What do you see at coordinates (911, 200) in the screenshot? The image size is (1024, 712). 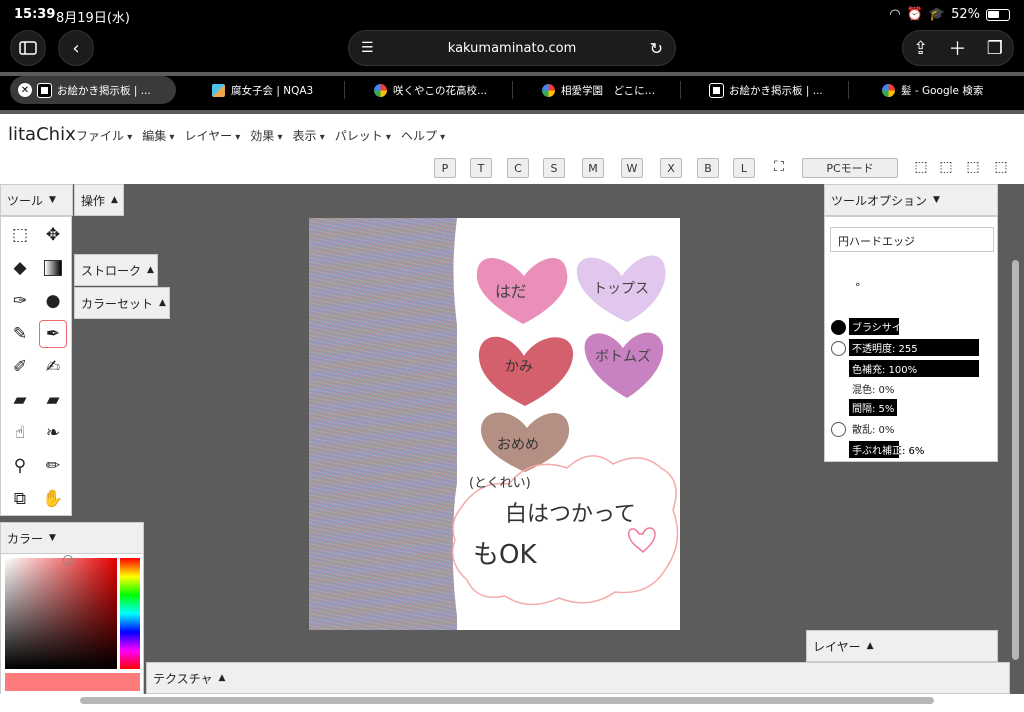 I see `tool-options-header: ツールオプション ▼` at bounding box center [911, 200].